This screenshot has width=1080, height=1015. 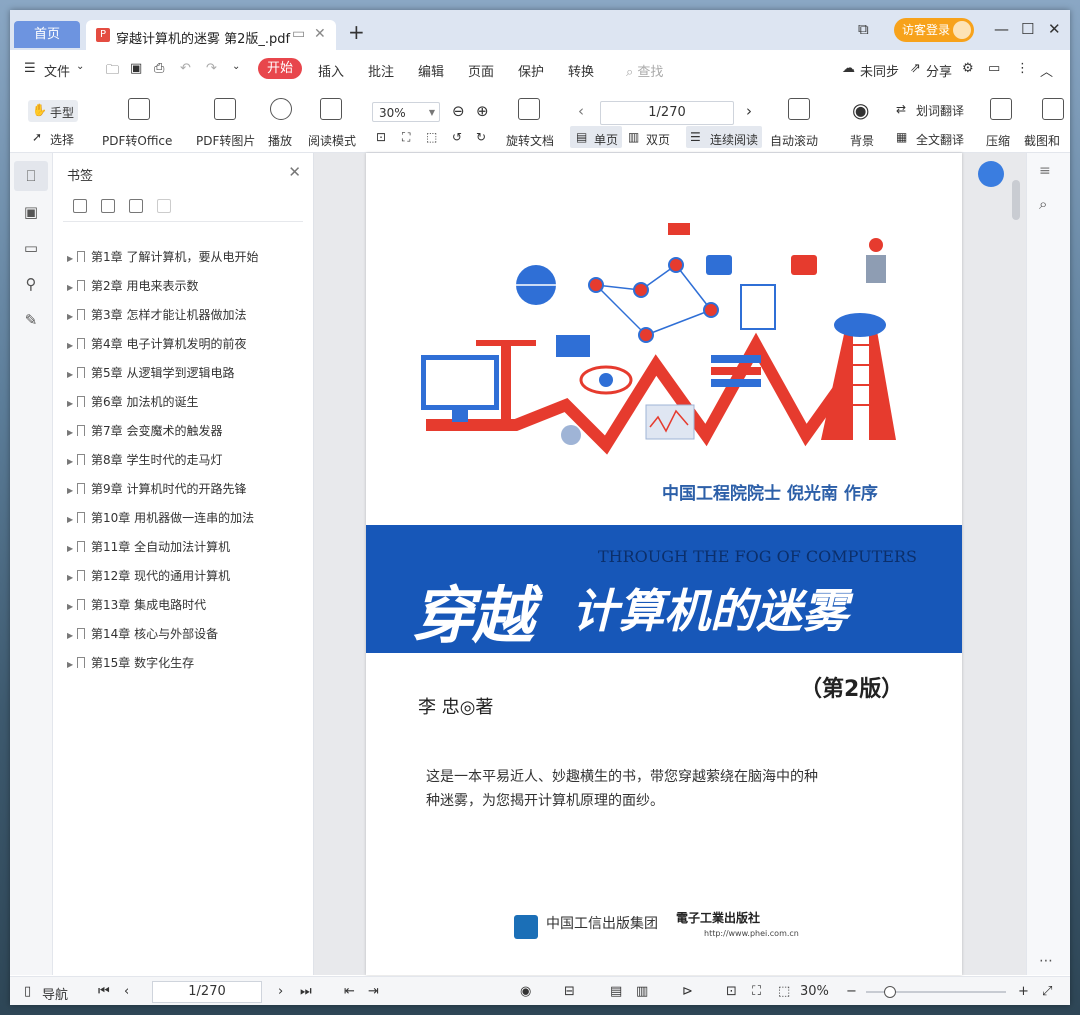 I want to click on fit-page-icon: ⛶, so click(x=406, y=137).